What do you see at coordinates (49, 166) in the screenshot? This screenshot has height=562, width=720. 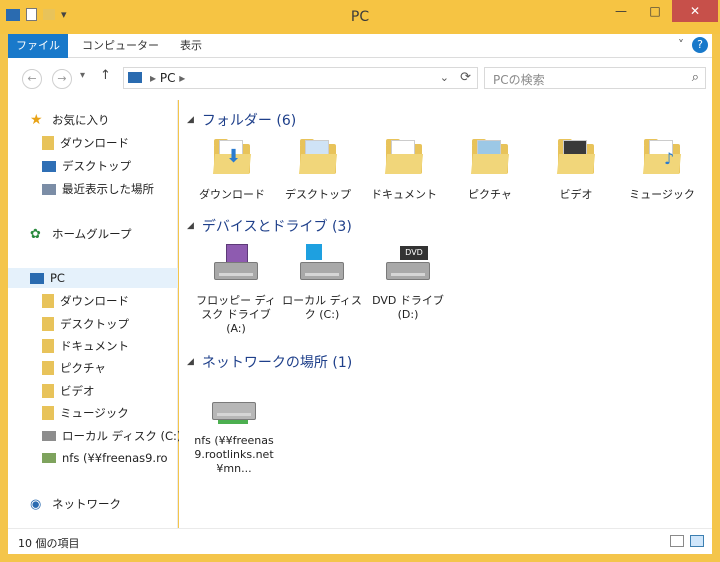 I see `desktop-icon` at bounding box center [49, 166].